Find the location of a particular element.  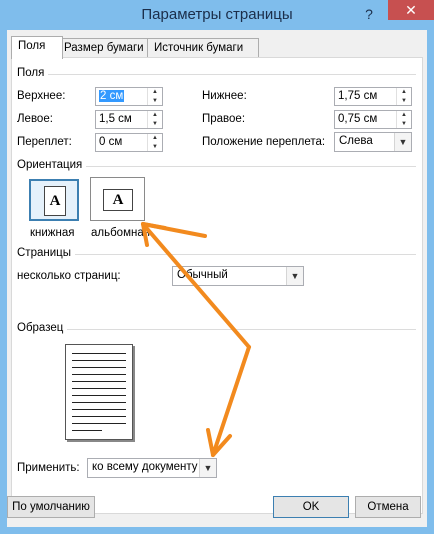

top-margin-label: Верхнее: is located at coordinates (41, 96).